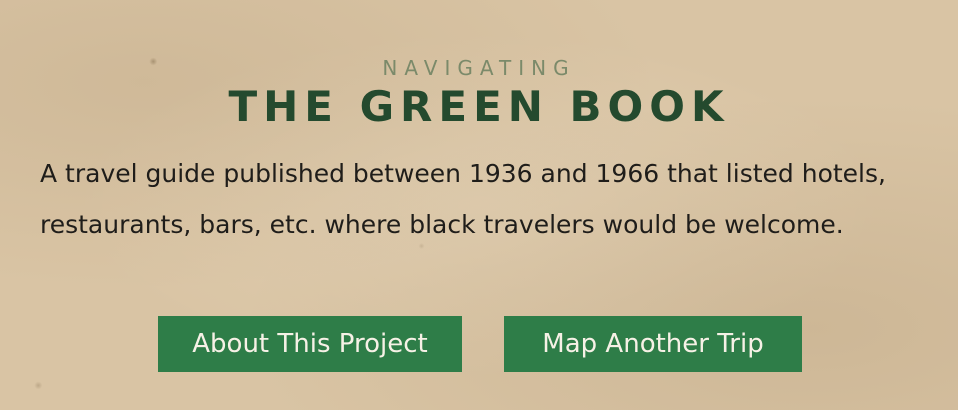 The height and width of the screenshot is (410, 958). What do you see at coordinates (653, 344) in the screenshot?
I see `map-another-trip-button: Map Another Trip` at bounding box center [653, 344].